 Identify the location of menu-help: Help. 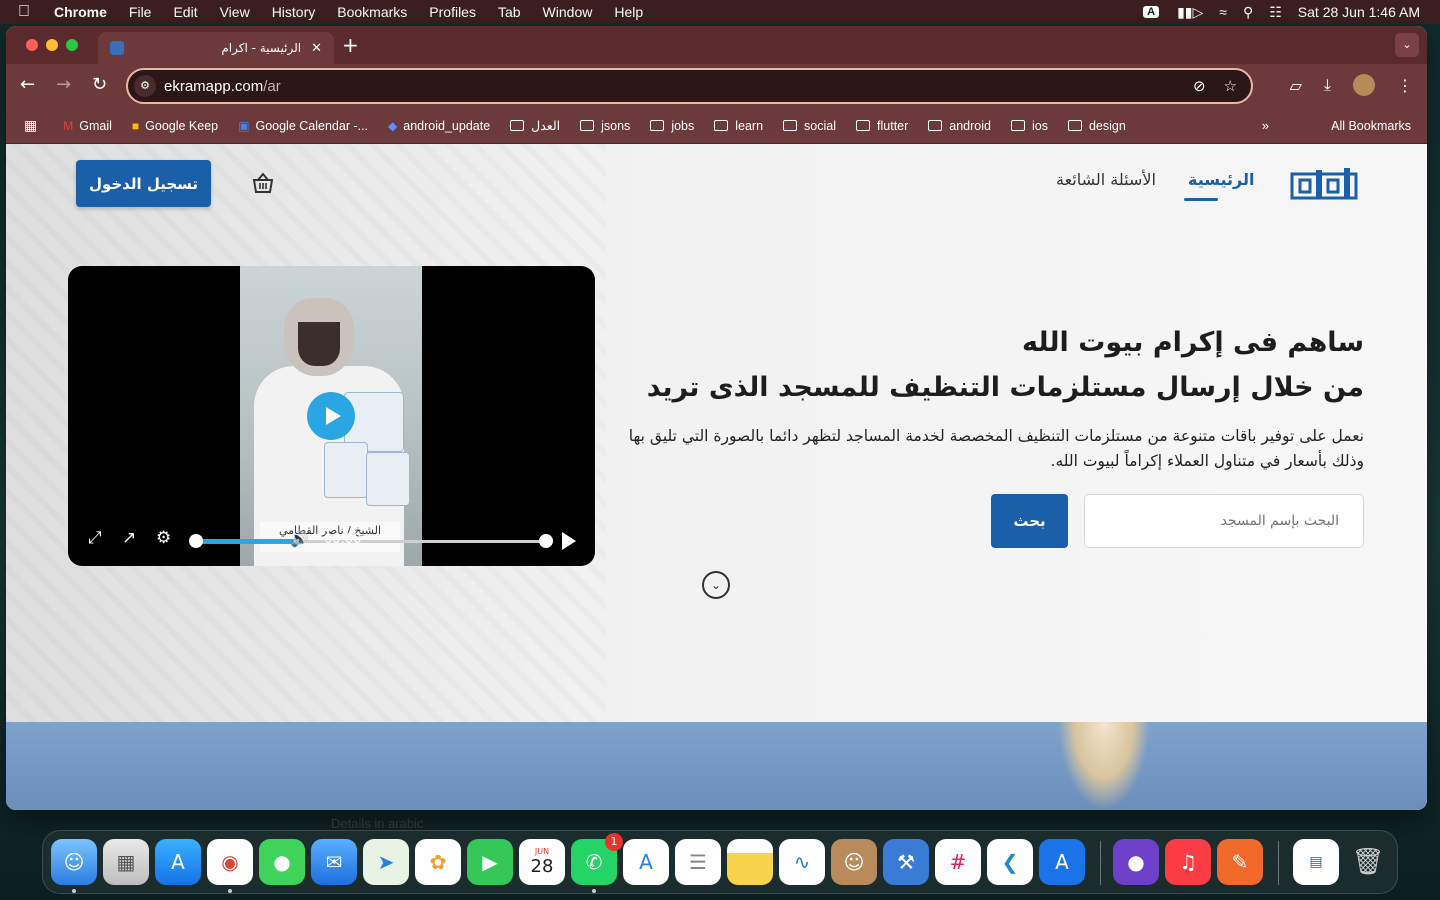
(628, 12).